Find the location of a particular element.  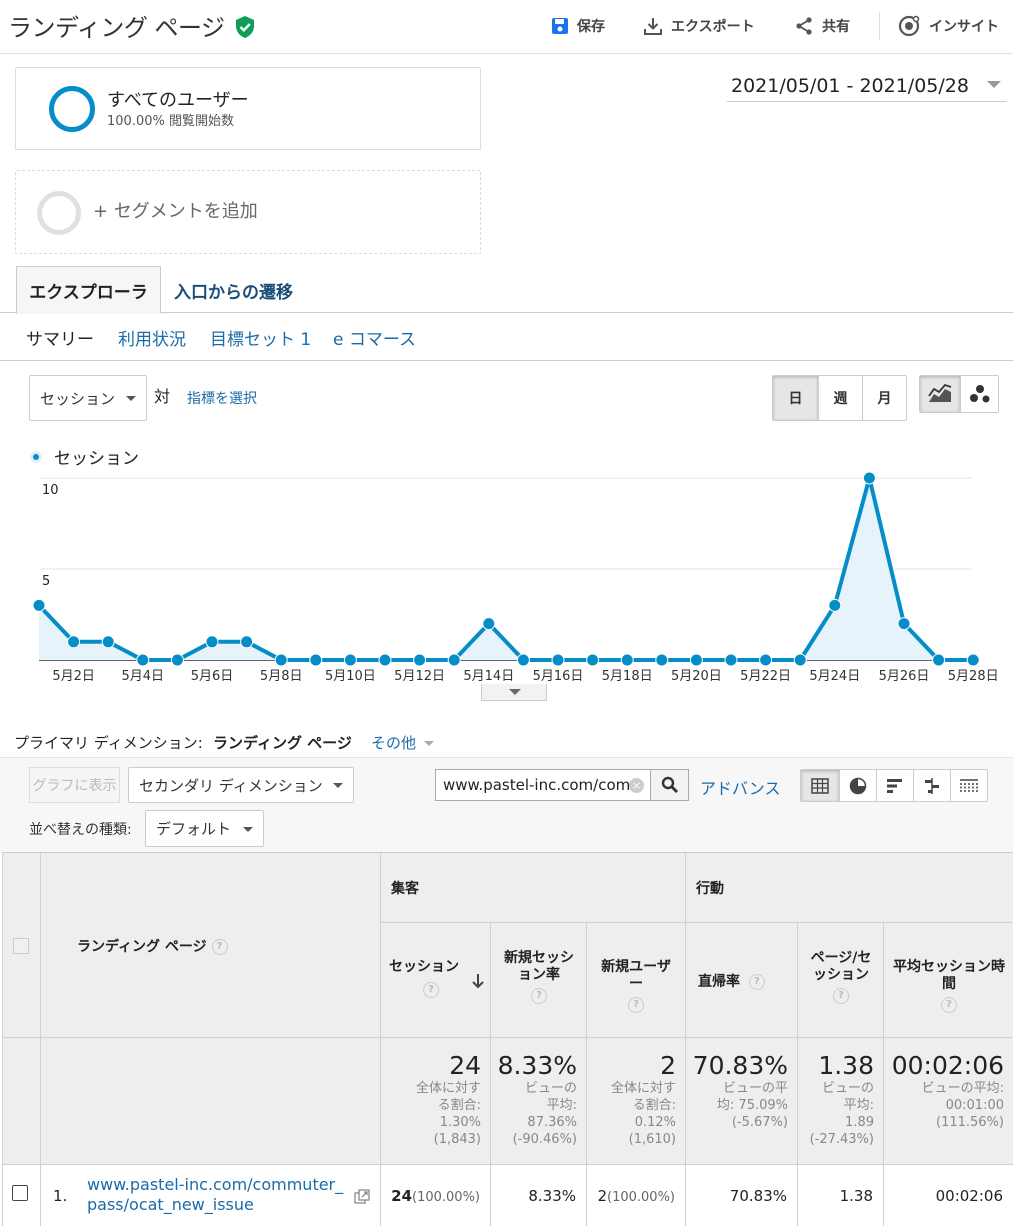

new-users-column-header: 新規ユーザー ? is located at coordinates (636, 980).